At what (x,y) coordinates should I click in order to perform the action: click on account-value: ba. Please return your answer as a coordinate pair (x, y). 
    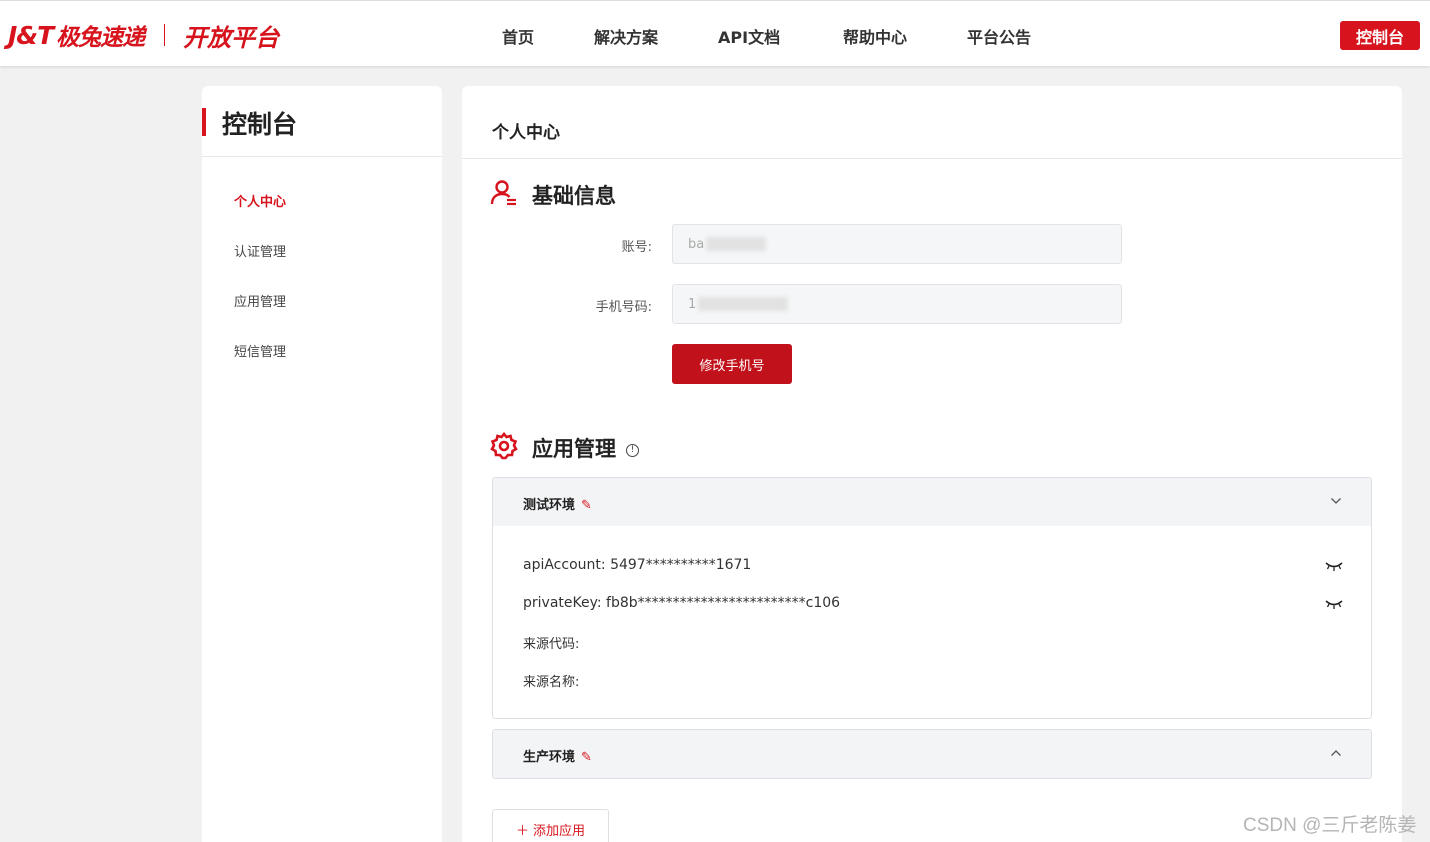
    Looking at the image, I should click on (696, 244).